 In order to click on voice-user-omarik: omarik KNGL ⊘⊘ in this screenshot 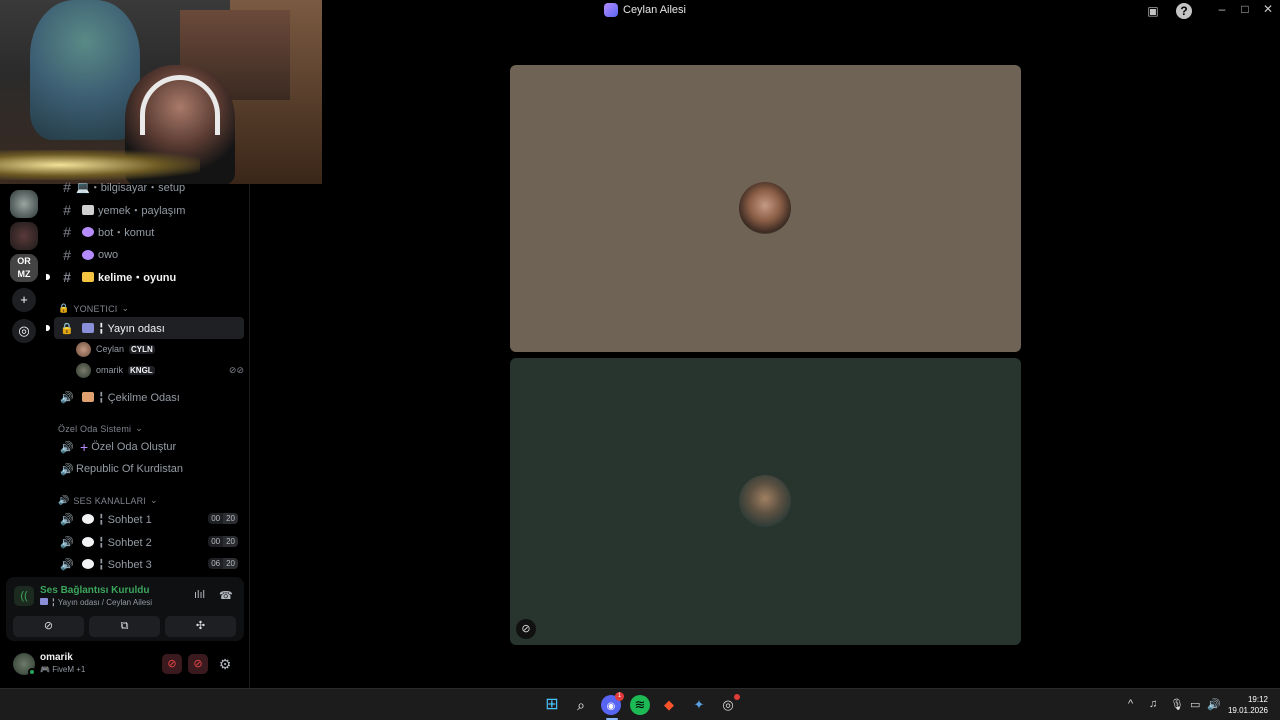, I will do `click(160, 370)`.